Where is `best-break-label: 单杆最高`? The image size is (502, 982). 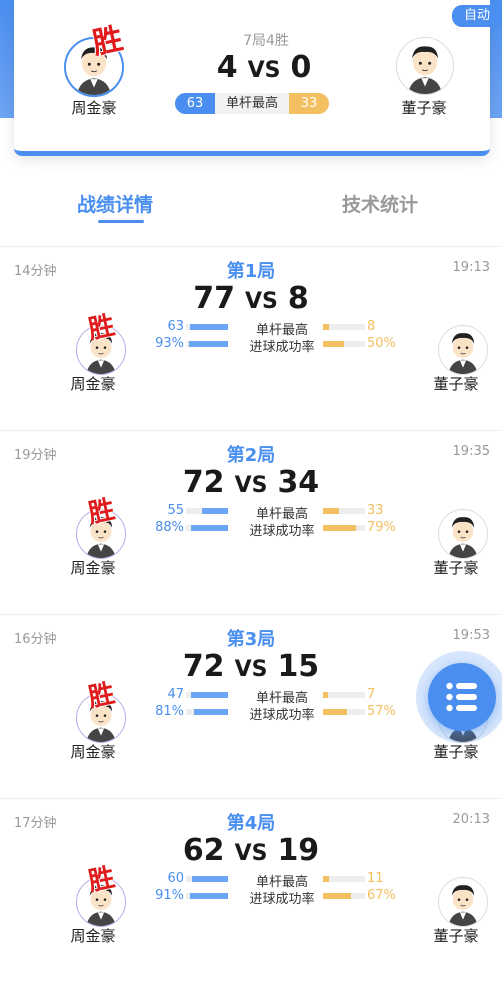 best-break-label: 单杆最高 is located at coordinates (251, 103).